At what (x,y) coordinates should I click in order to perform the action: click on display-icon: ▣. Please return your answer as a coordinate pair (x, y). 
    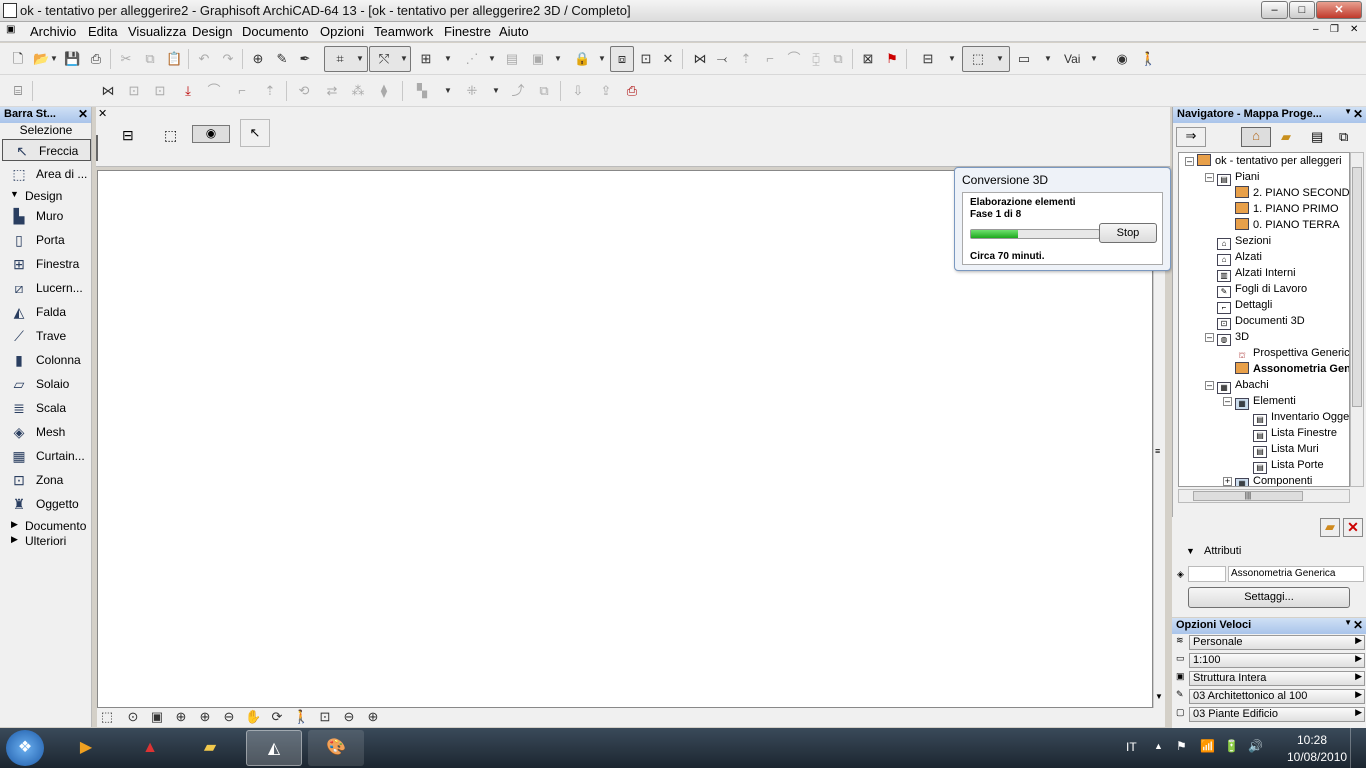
    Looking at the image, I should click on (157, 717).